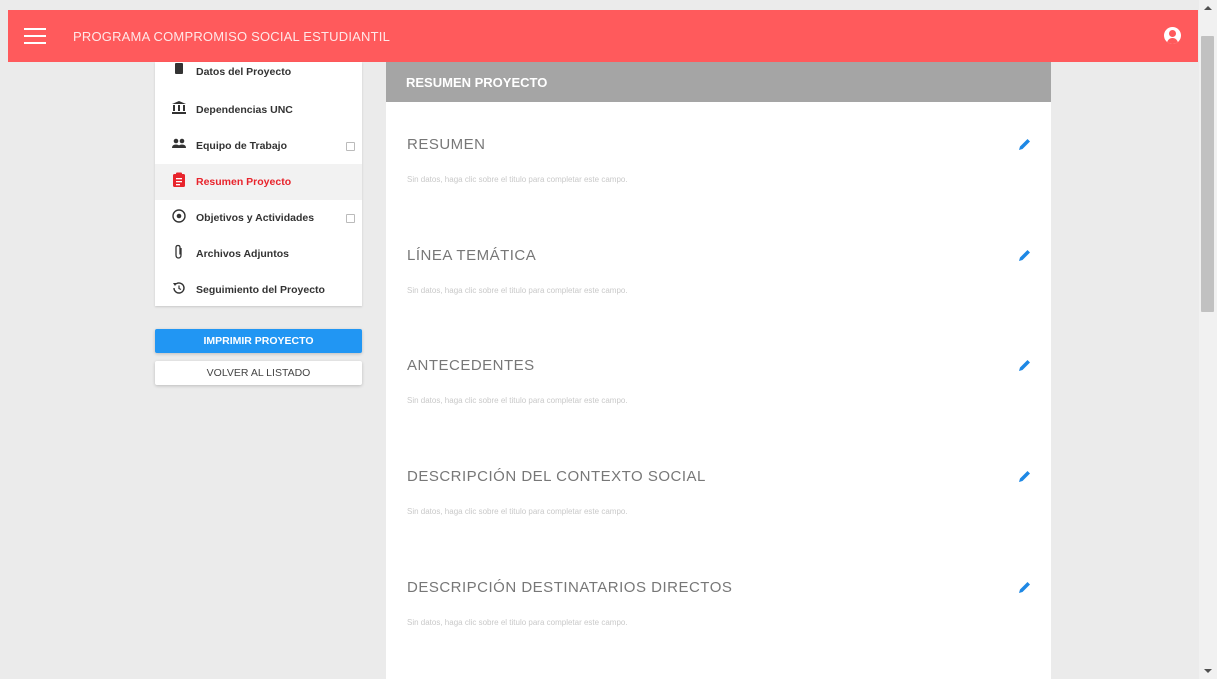 The height and width of the screenshot is (679, 1217). I want to click on app-title: PROGRAMA COMPROMISO SOCIAL ESTUDIANTIL, so click(231, 36).